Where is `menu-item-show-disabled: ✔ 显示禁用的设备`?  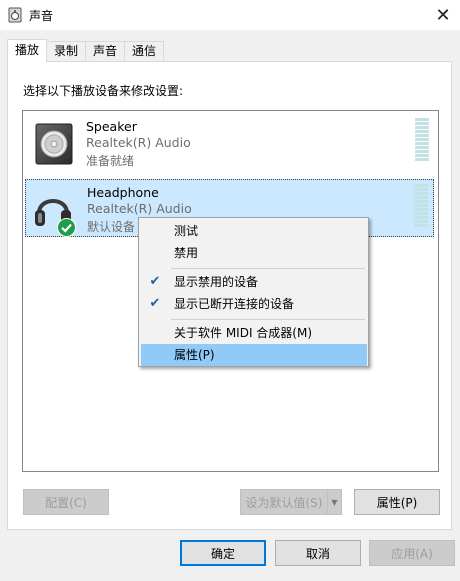
menu-item-show-disabled: ✔ 显示禁用的设备 is located at coordinates (254, 282).